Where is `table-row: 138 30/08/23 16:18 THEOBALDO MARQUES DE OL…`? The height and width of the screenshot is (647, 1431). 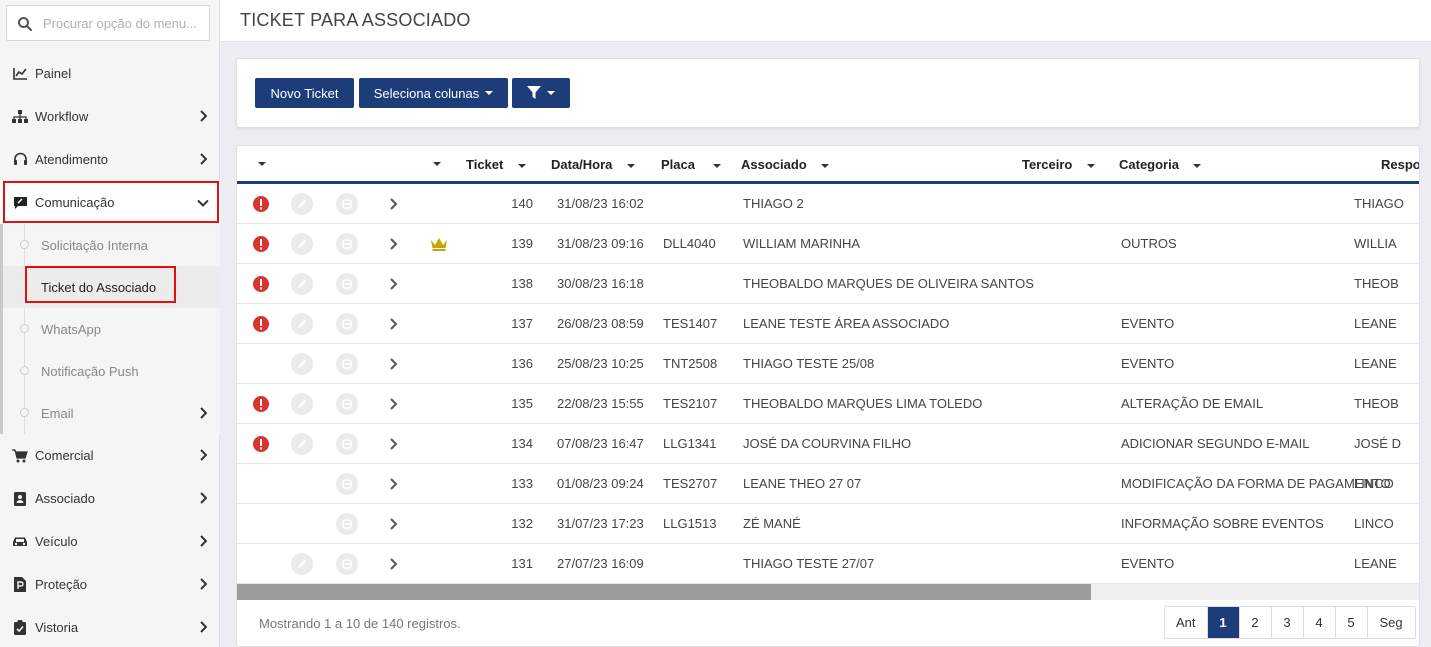 table-row: 138 30/08/23 16:18 THEOBALDO MARQUES DE OL… is located at coordinates (828, 284).